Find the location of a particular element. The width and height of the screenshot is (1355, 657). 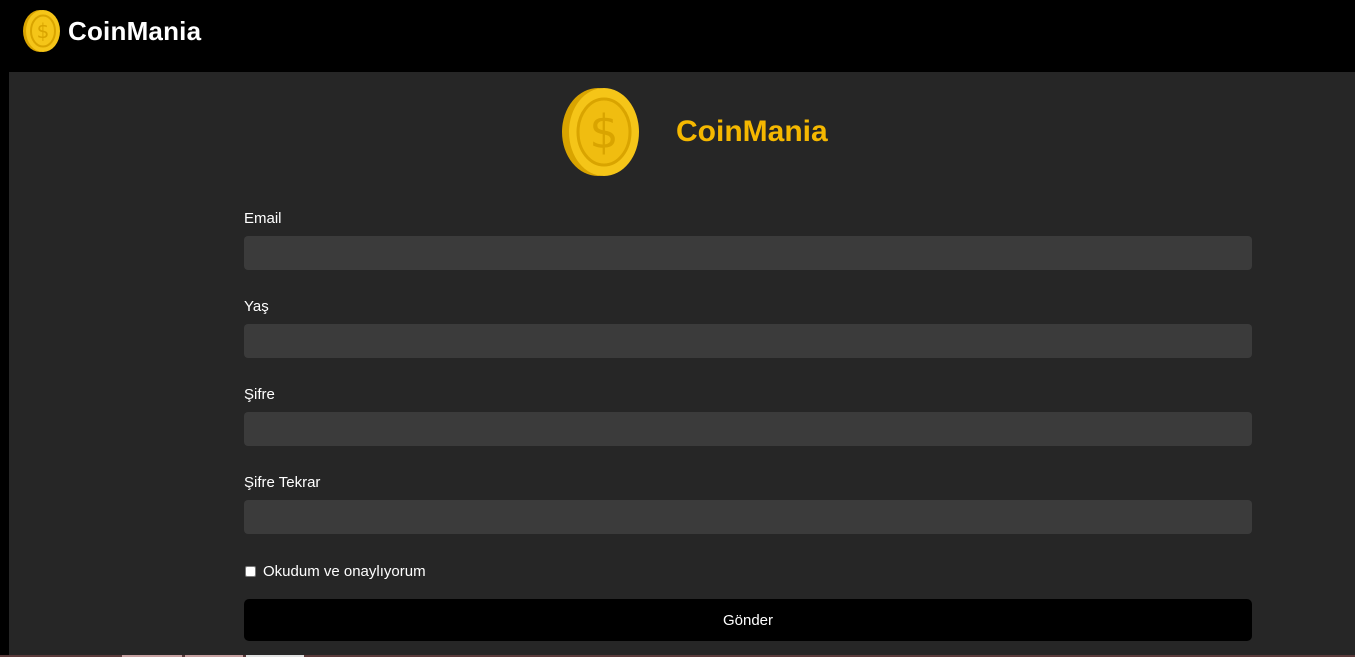

password-repeat-label: Şifre Tekrar is located at coordinates (282, 482).